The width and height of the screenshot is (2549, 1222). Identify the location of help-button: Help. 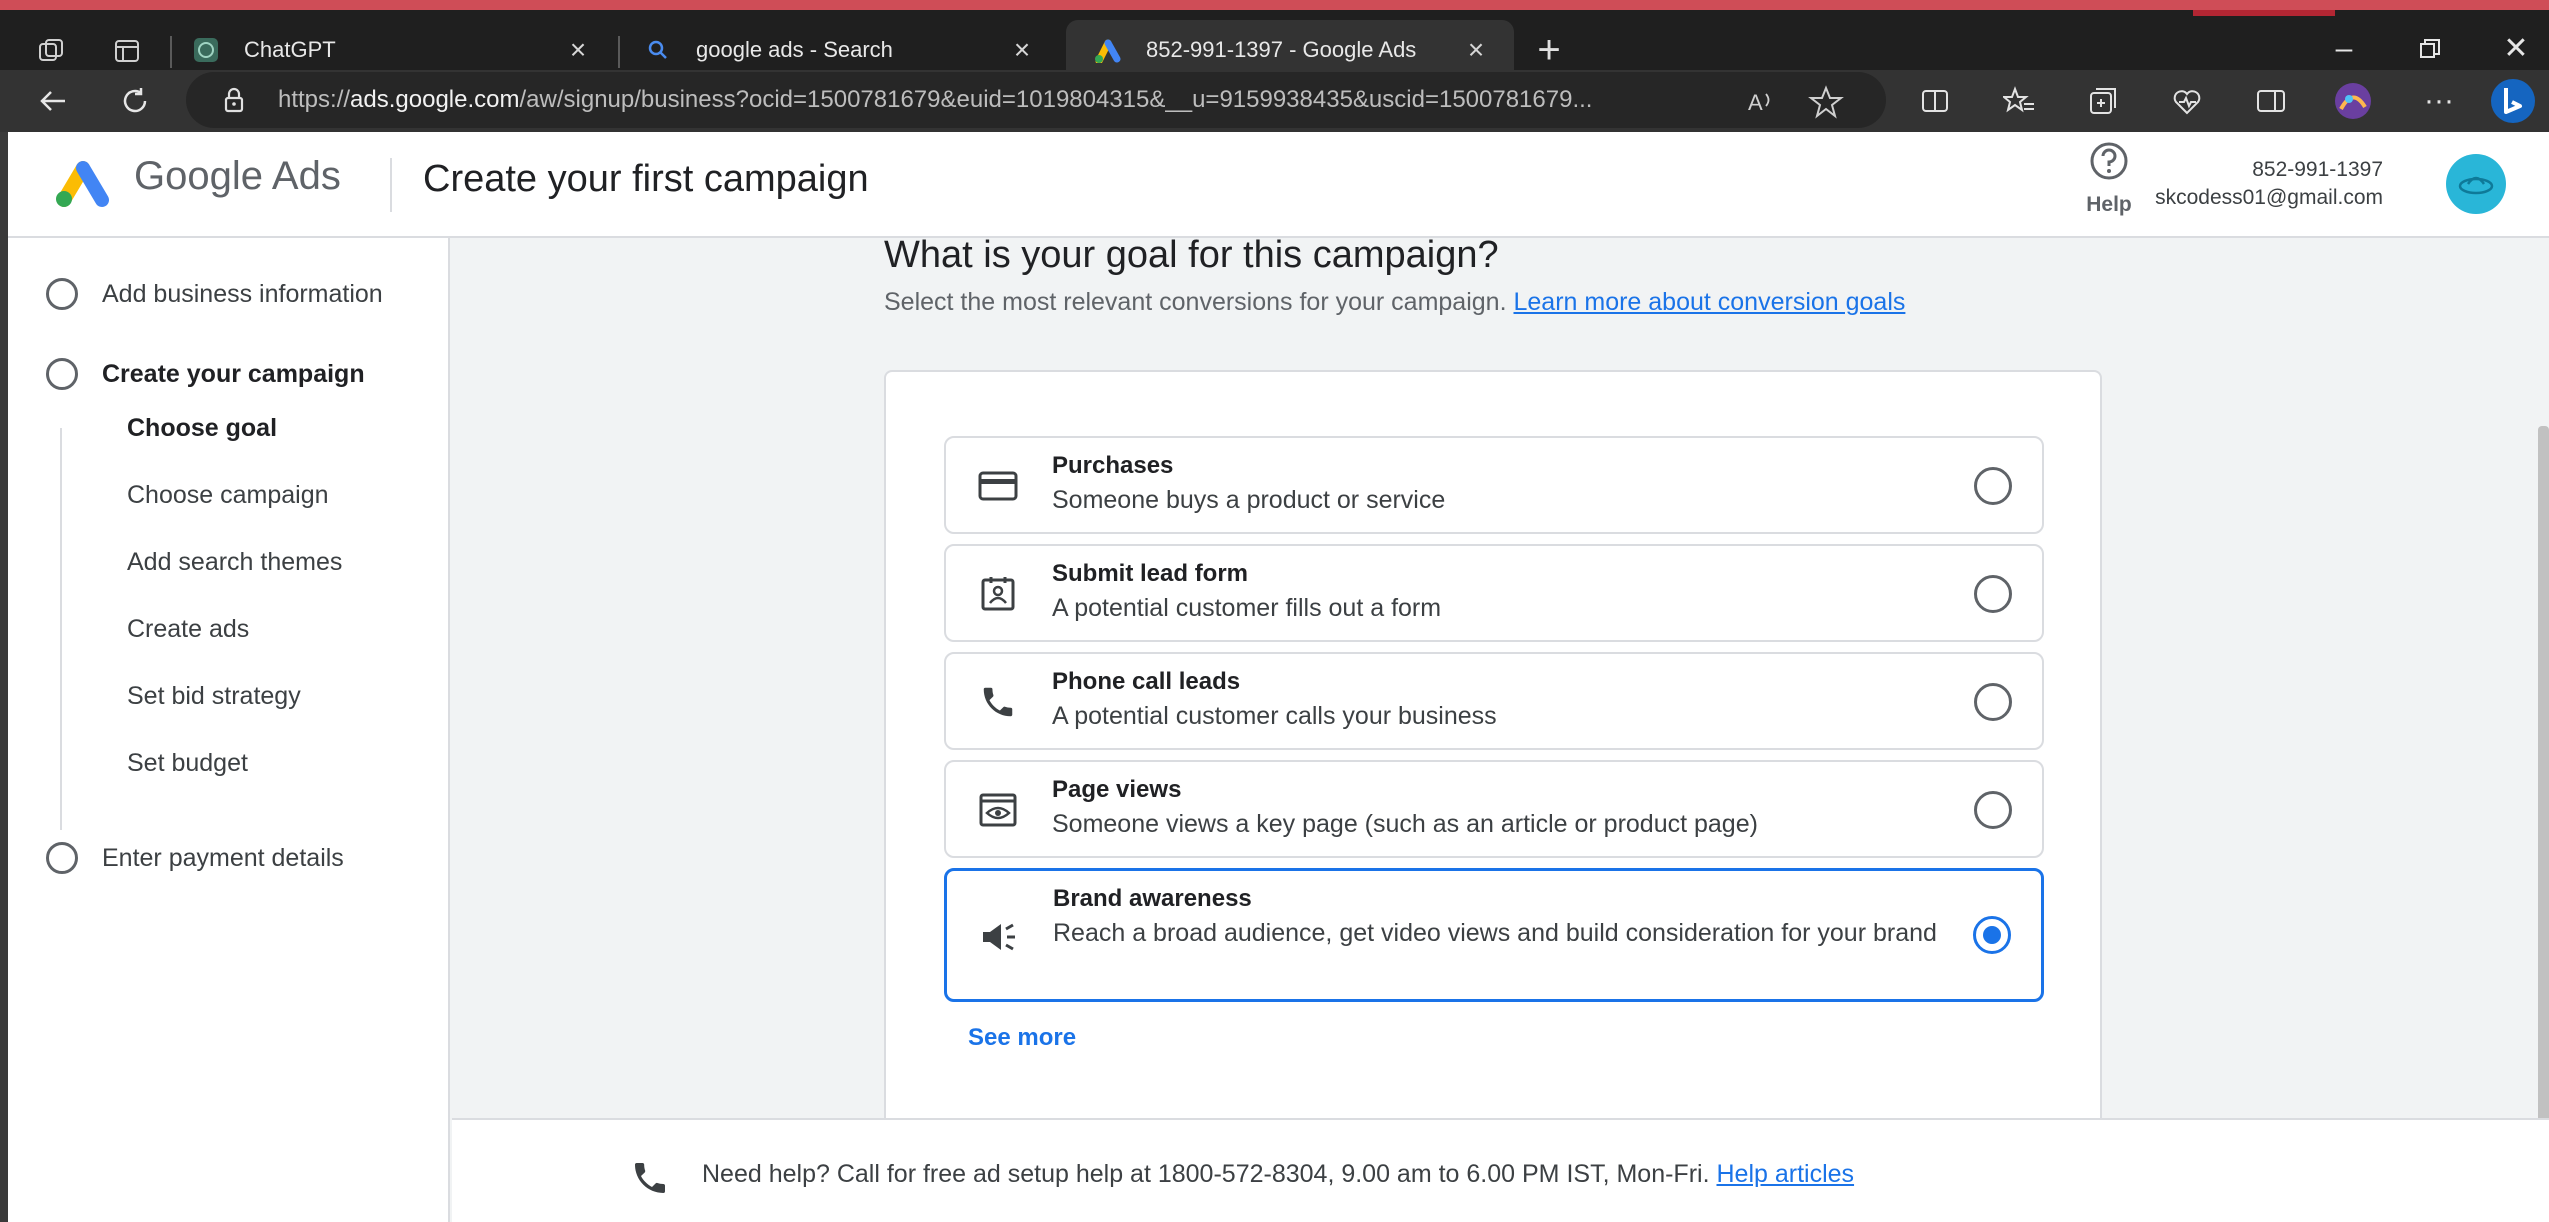
(2109, 180).